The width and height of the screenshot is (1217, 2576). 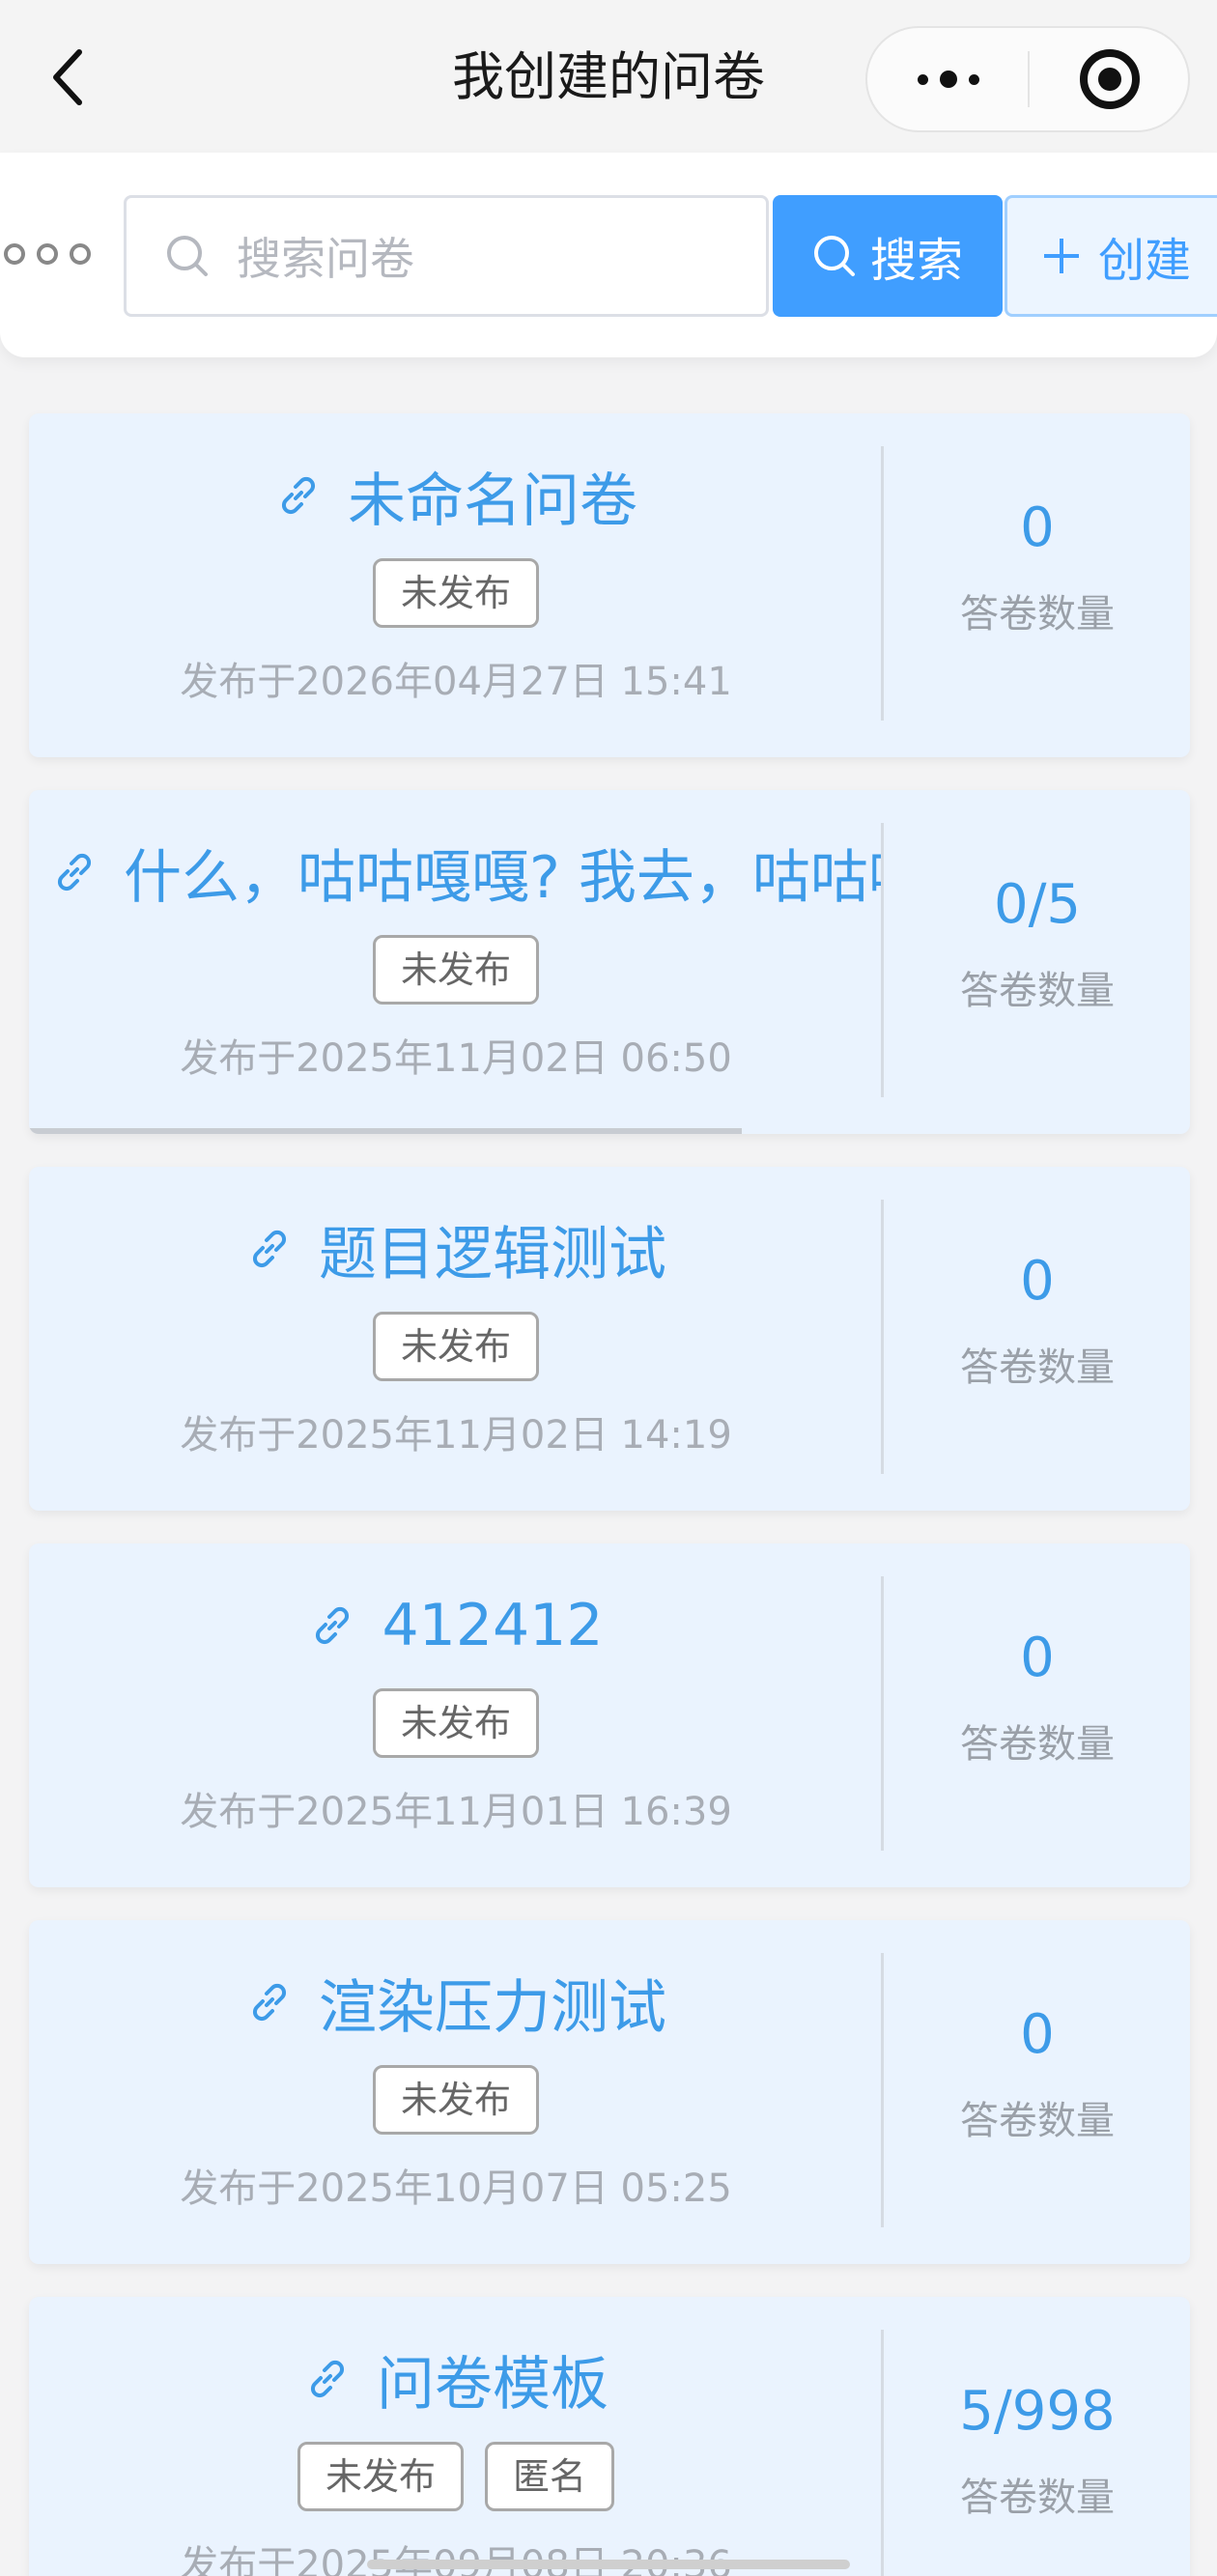 What do you see at coordinates (492, 501) in the screenshot?
I see `survey-title: 未命名问卷` at bounding box center [492, 501].